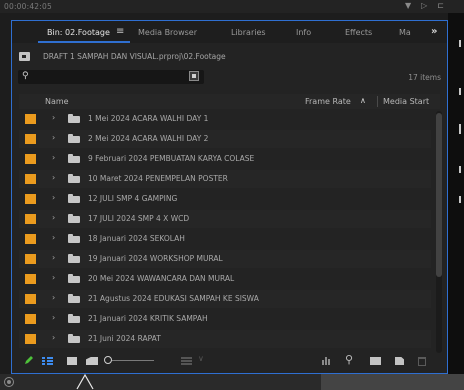 Image resolution: width=464 pixels, height=390 pixels. I want to click on tab-media-browser: Media Browser, so click(167, 32).